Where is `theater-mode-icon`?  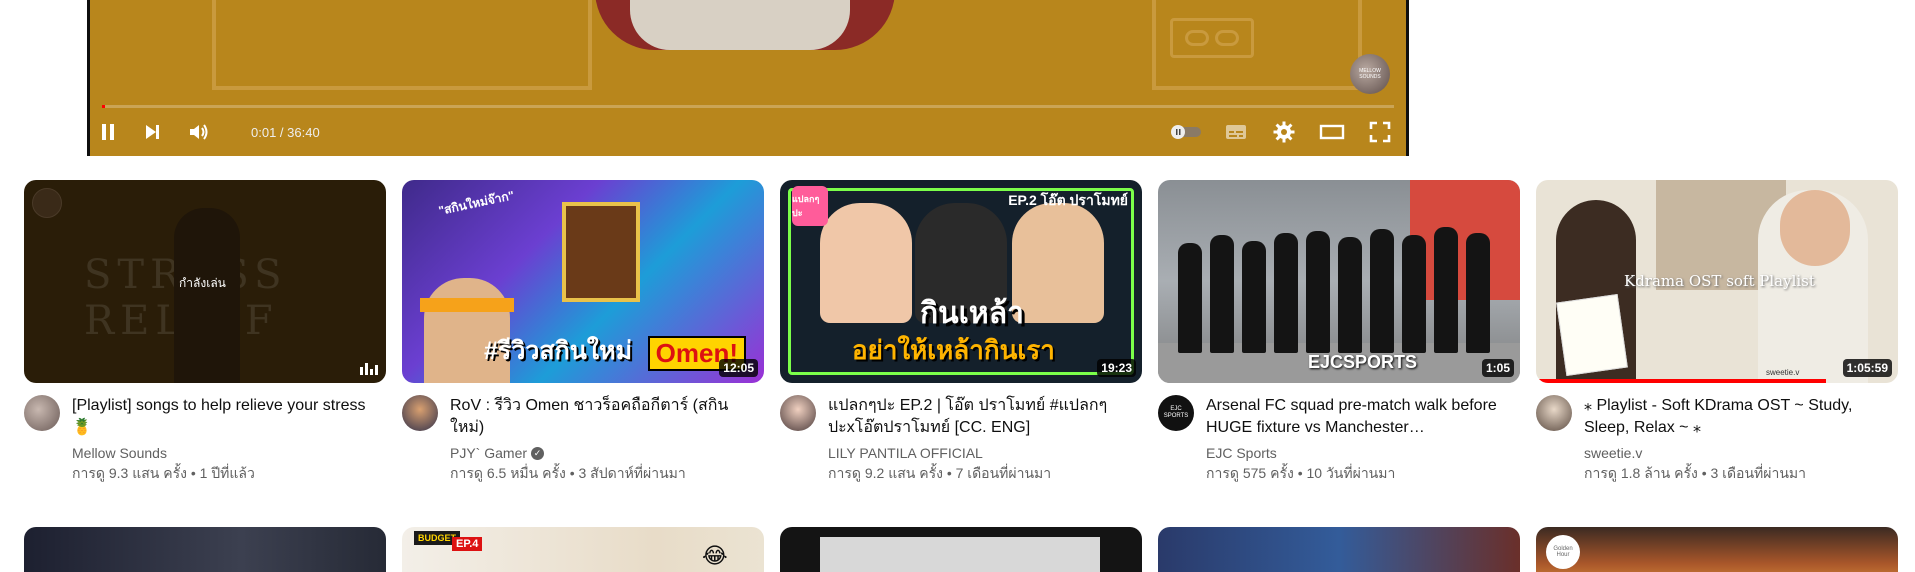
theater-mode-icon is located at coordinates (1332, 132).